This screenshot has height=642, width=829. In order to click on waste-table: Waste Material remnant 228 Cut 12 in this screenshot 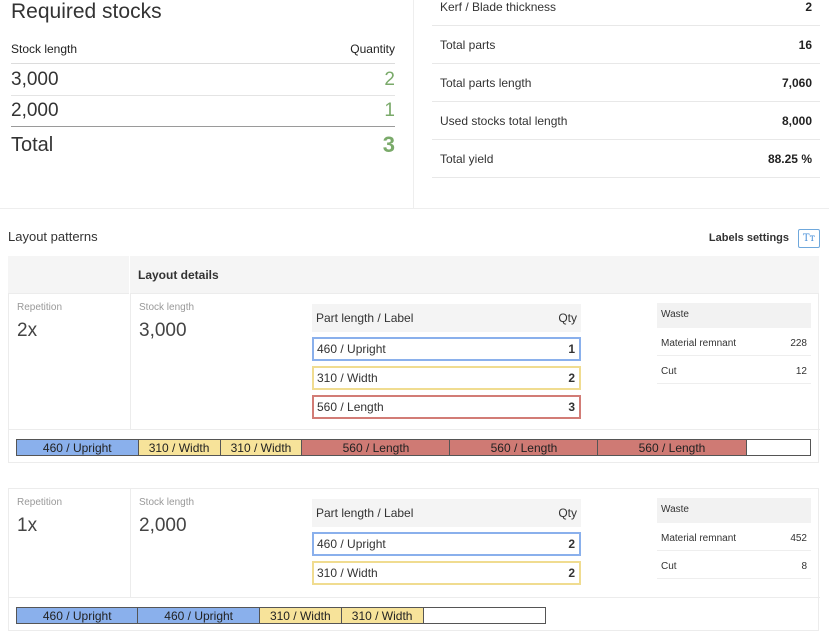, I will do `click(734, 343)`.